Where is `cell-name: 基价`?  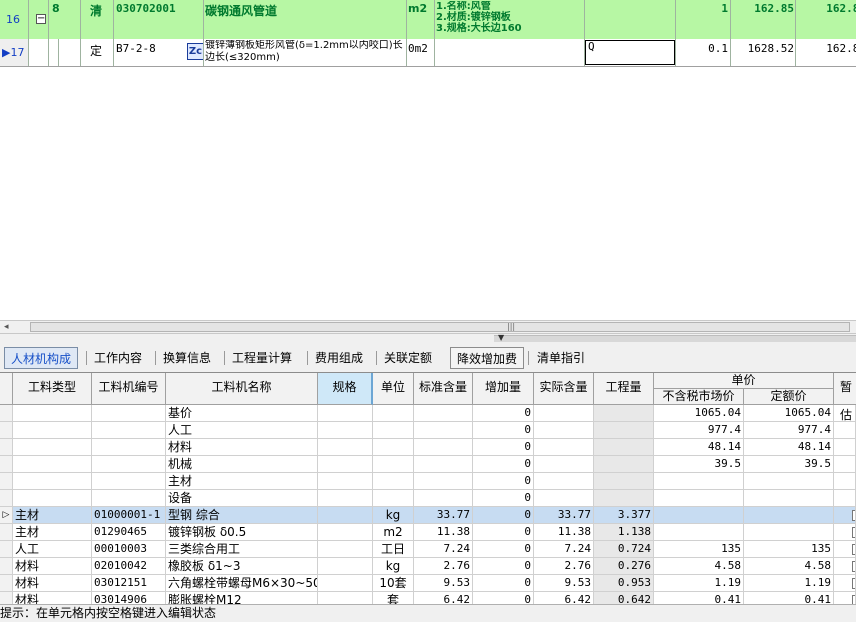 cell-name: 基价 is located at coordinates (242, 413).